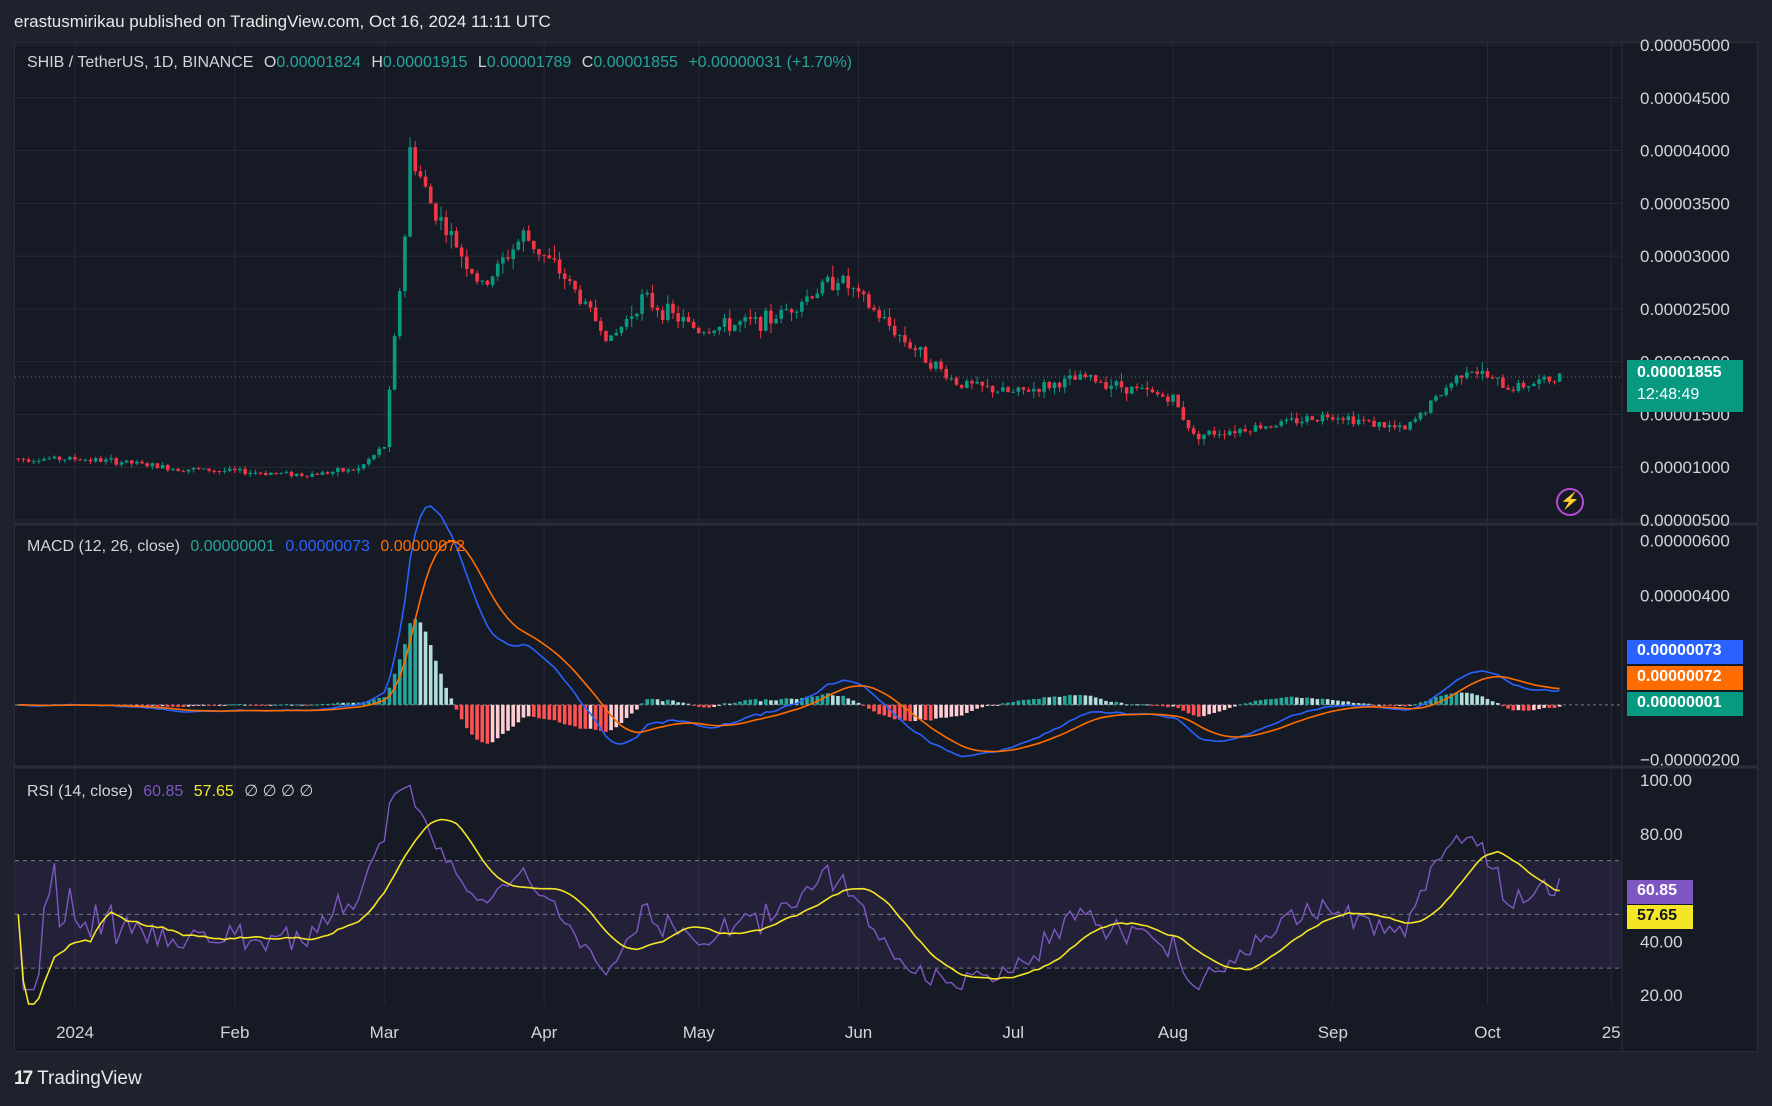 The height and width of the screenshot is (1106, 1772). Describe the element at coordinates (140, 62) in the screenshot. I see `symbol-label: SHIB / TetherUS, 1D, BINANCE` at that location.